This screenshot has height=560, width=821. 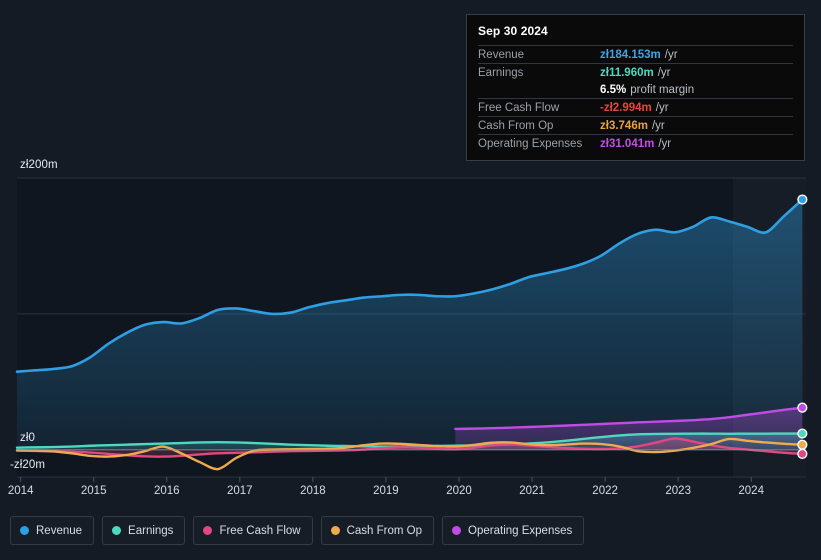 What do you see at coordinates (501, 54) in the screenshot?
I see `tooltip-row-label: Revenue` at bounding box center [501, 54].